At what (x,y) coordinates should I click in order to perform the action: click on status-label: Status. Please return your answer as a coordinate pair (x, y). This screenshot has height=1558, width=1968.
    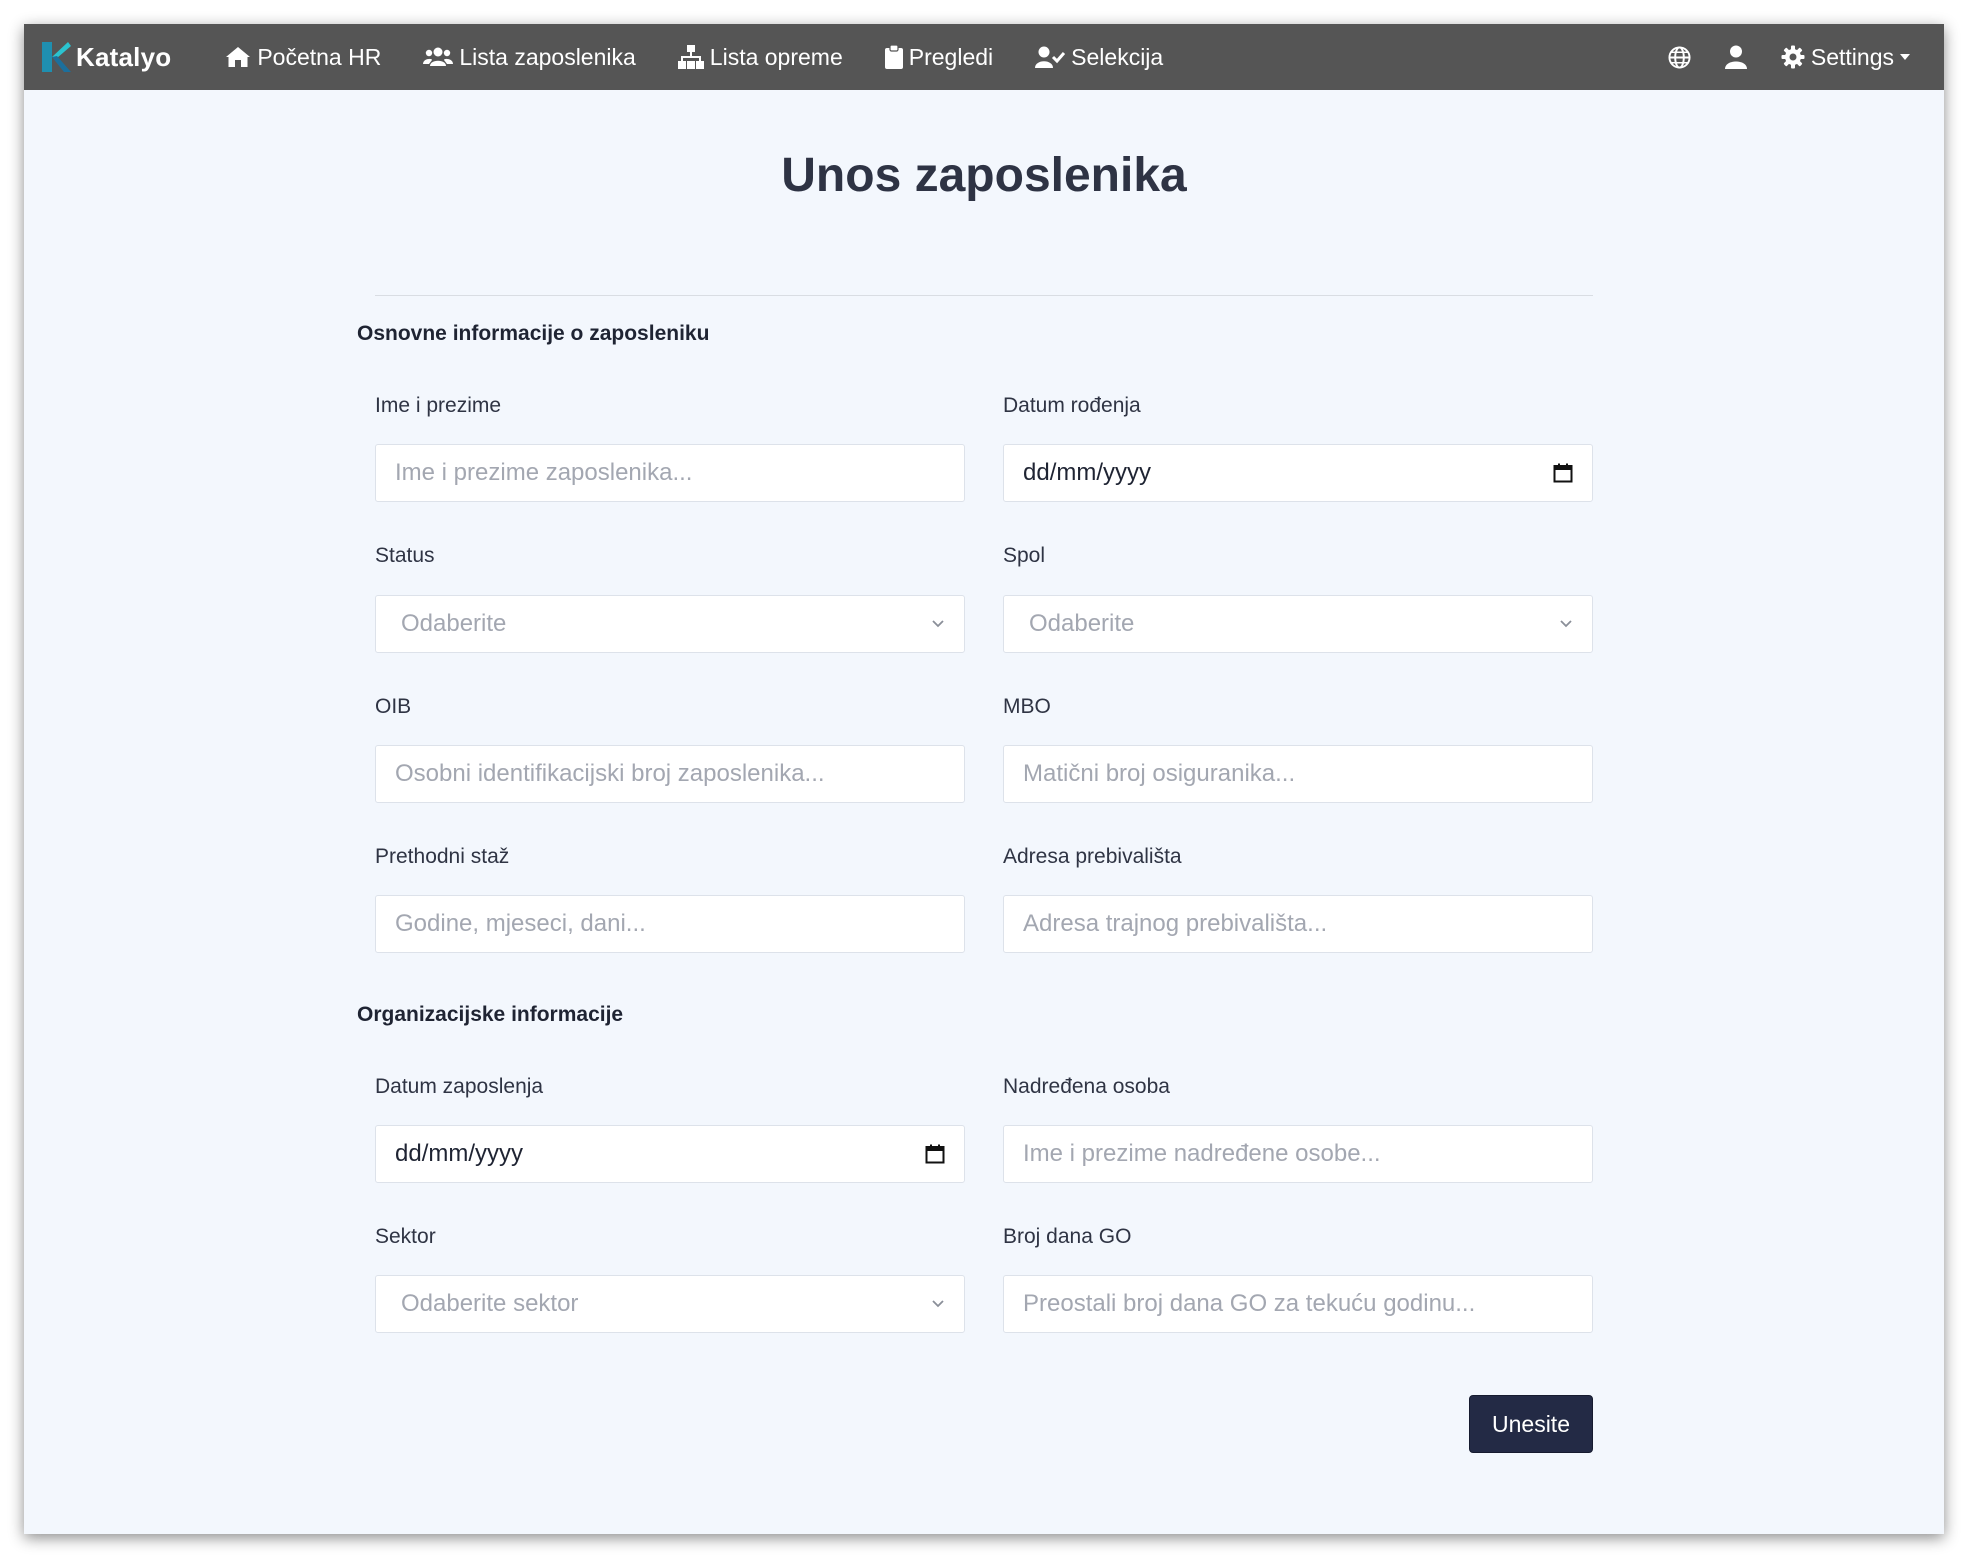
    Looking at the image, I should click on (405, 555).